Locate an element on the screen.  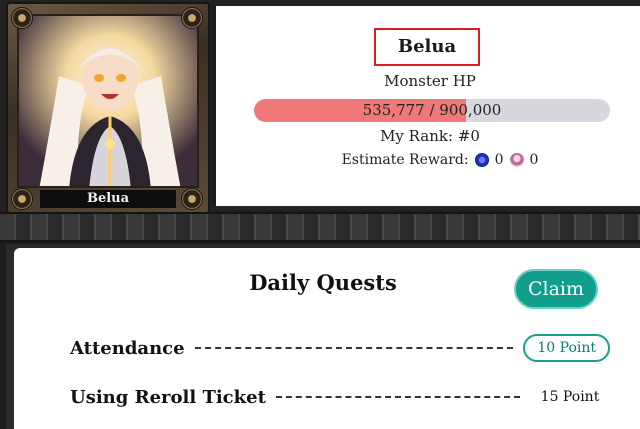
blue-coin-icon is located at coordinates (481, 160).